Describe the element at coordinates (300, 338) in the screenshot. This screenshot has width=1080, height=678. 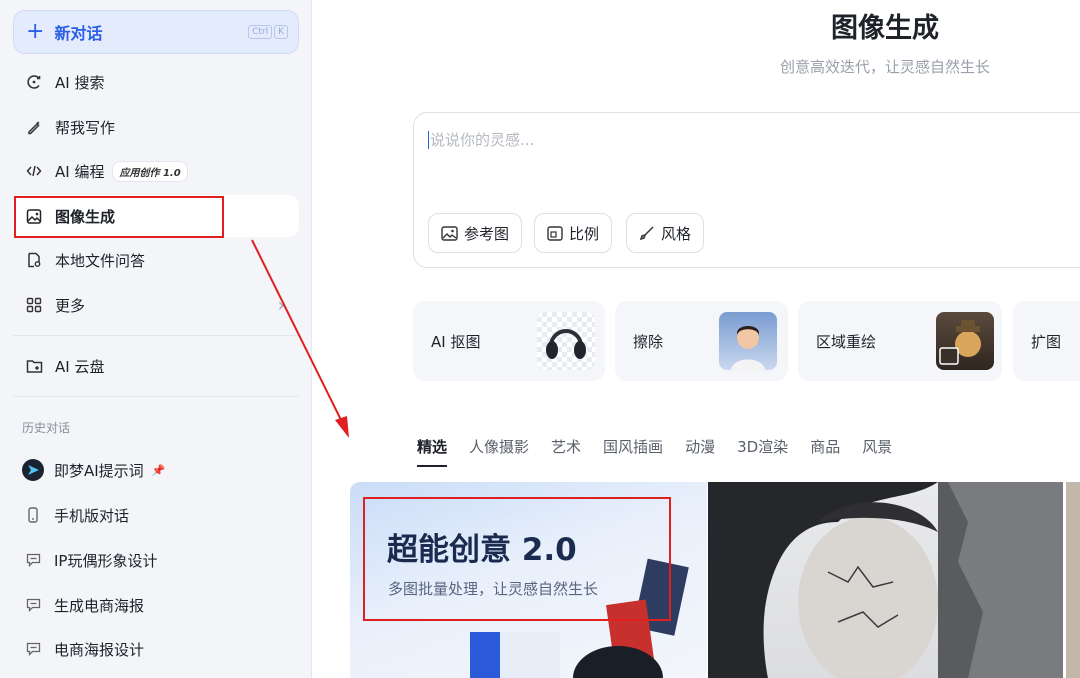
I see `annotation-arrow` at that location.